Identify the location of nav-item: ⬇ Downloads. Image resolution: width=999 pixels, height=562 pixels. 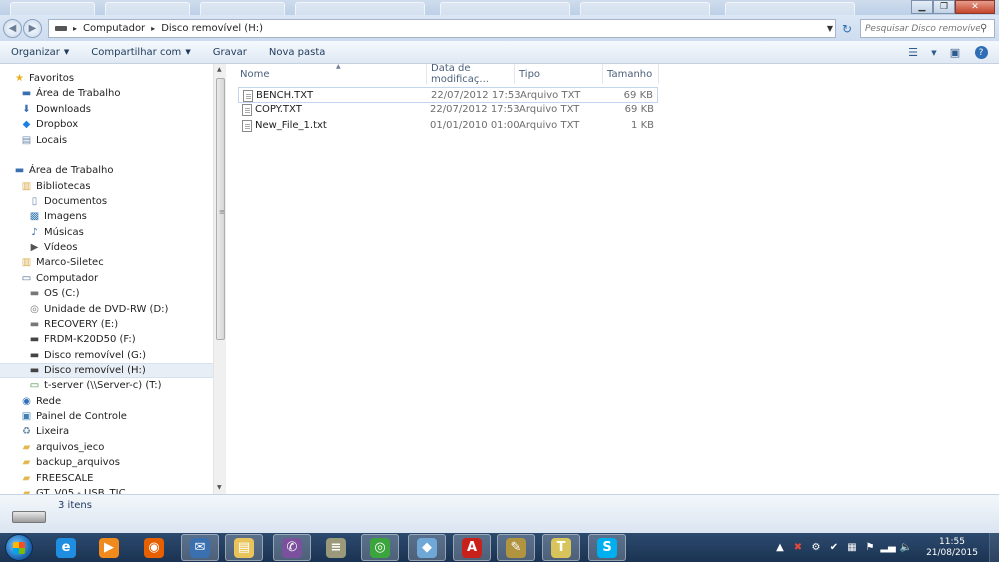
(106, 109).